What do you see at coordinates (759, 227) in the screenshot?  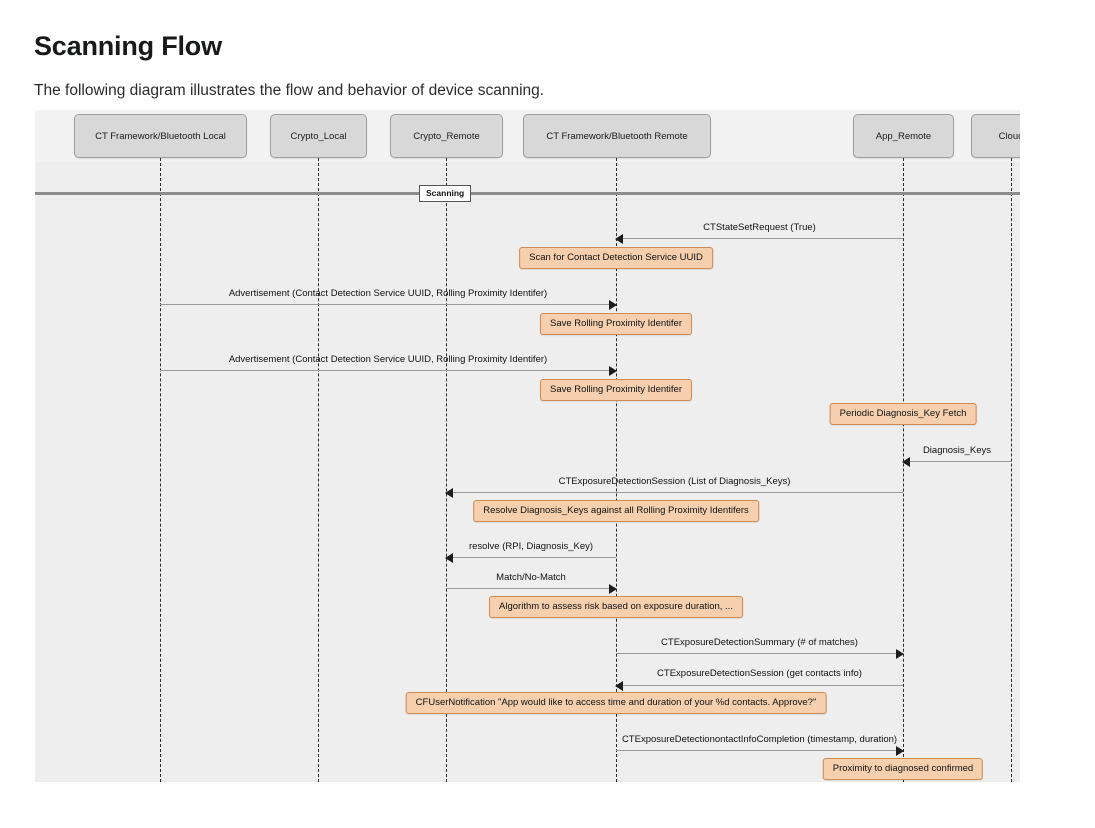 I see `message-label: CTStateSetRequest (True)` at bounding box center [759, 227].